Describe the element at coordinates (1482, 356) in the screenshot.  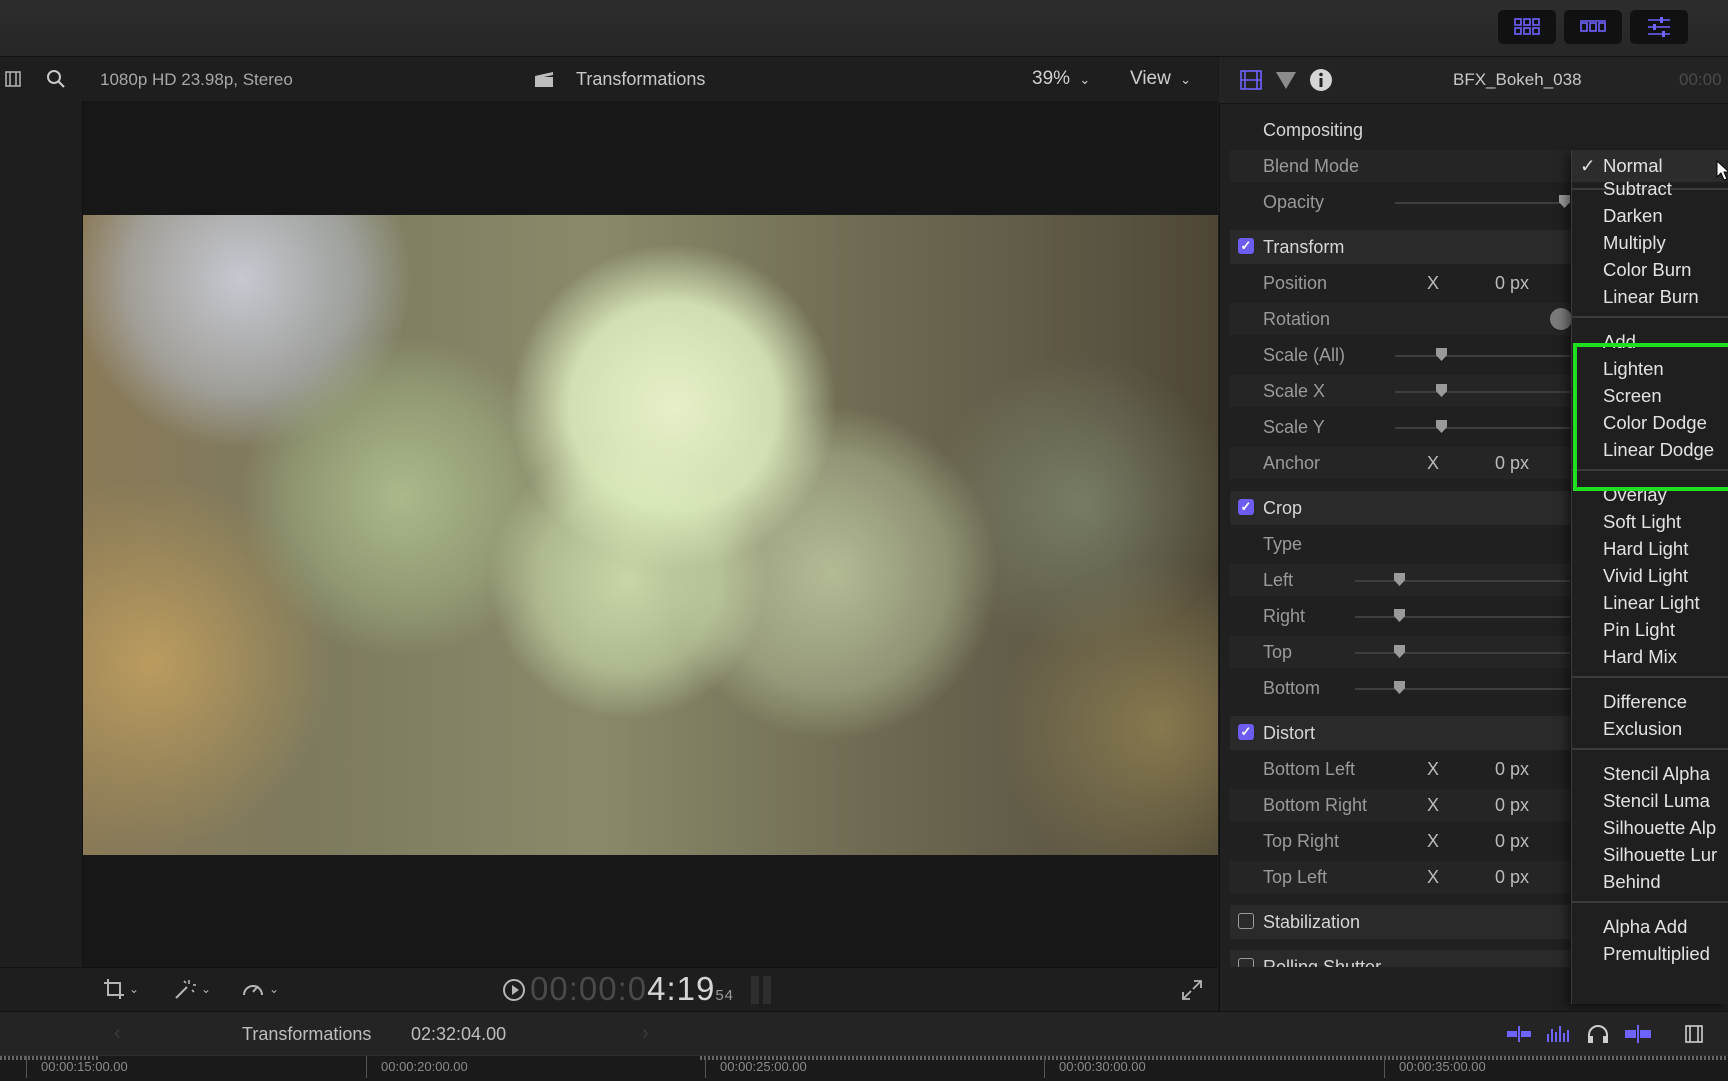
I see `scale-all-slider` at that location.